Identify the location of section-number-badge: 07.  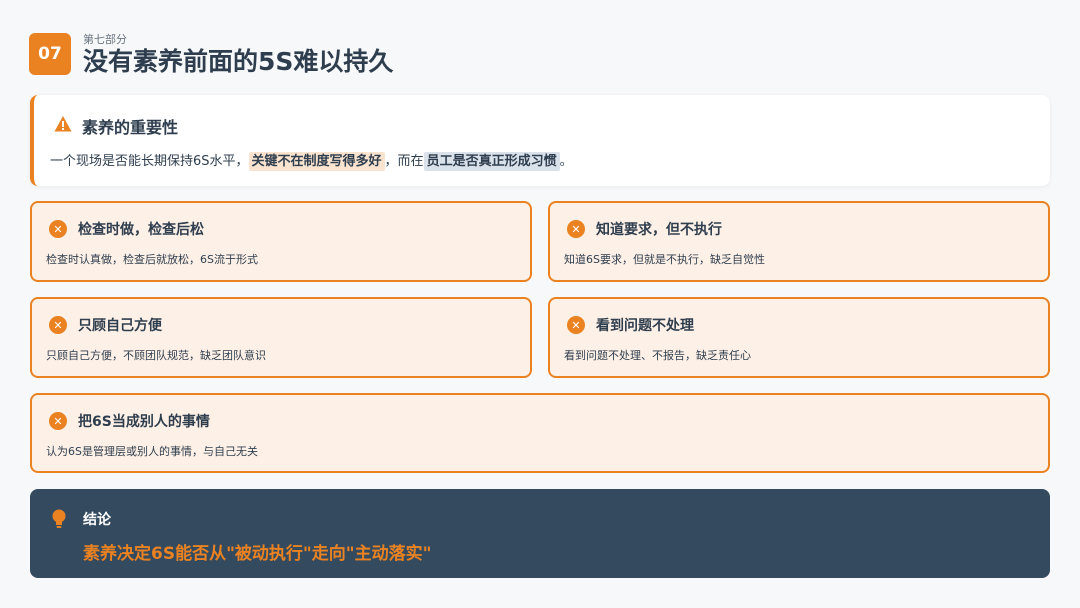
(50, 54).